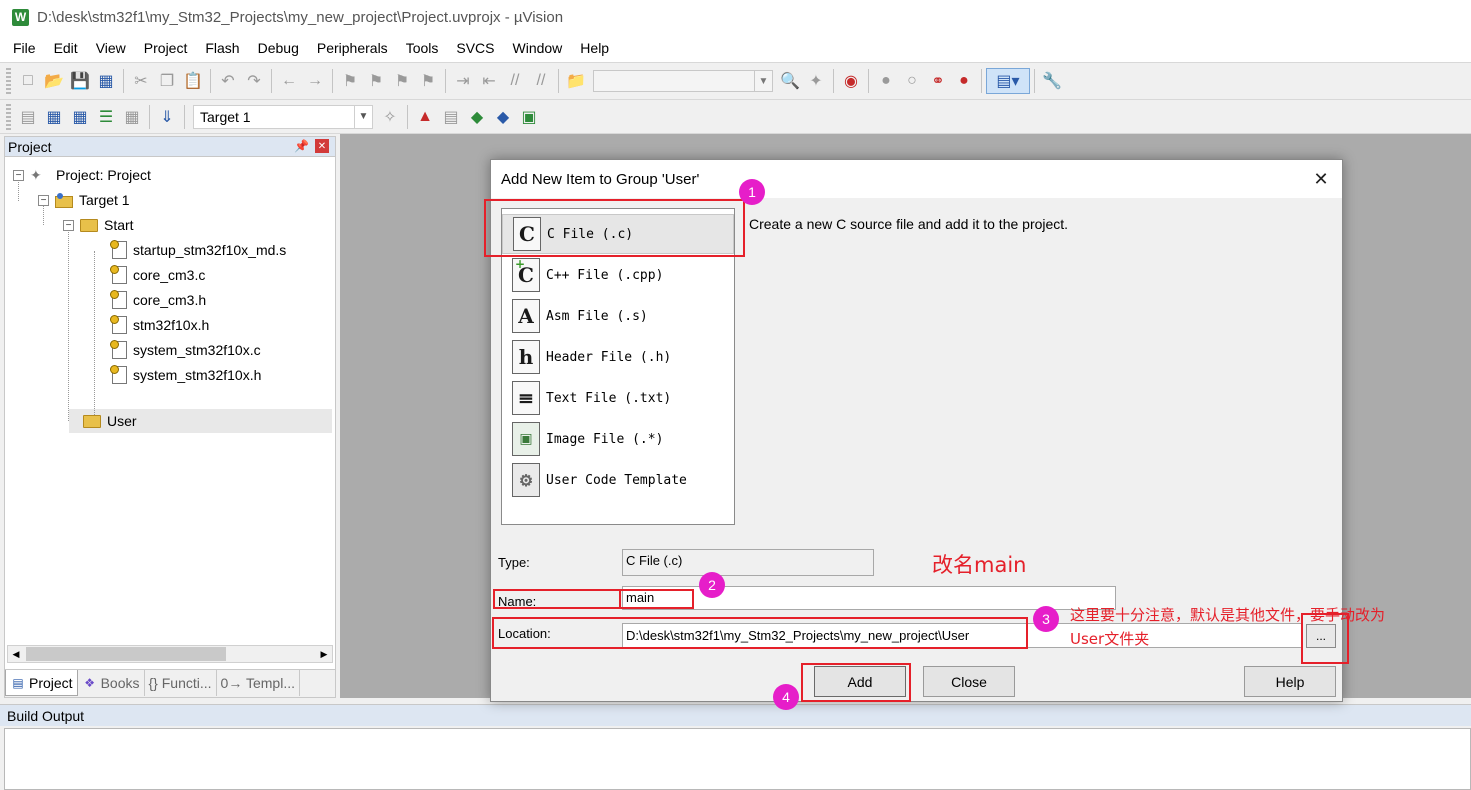  I want to click on tree-item-target: − Target 1, so click(84, 200).